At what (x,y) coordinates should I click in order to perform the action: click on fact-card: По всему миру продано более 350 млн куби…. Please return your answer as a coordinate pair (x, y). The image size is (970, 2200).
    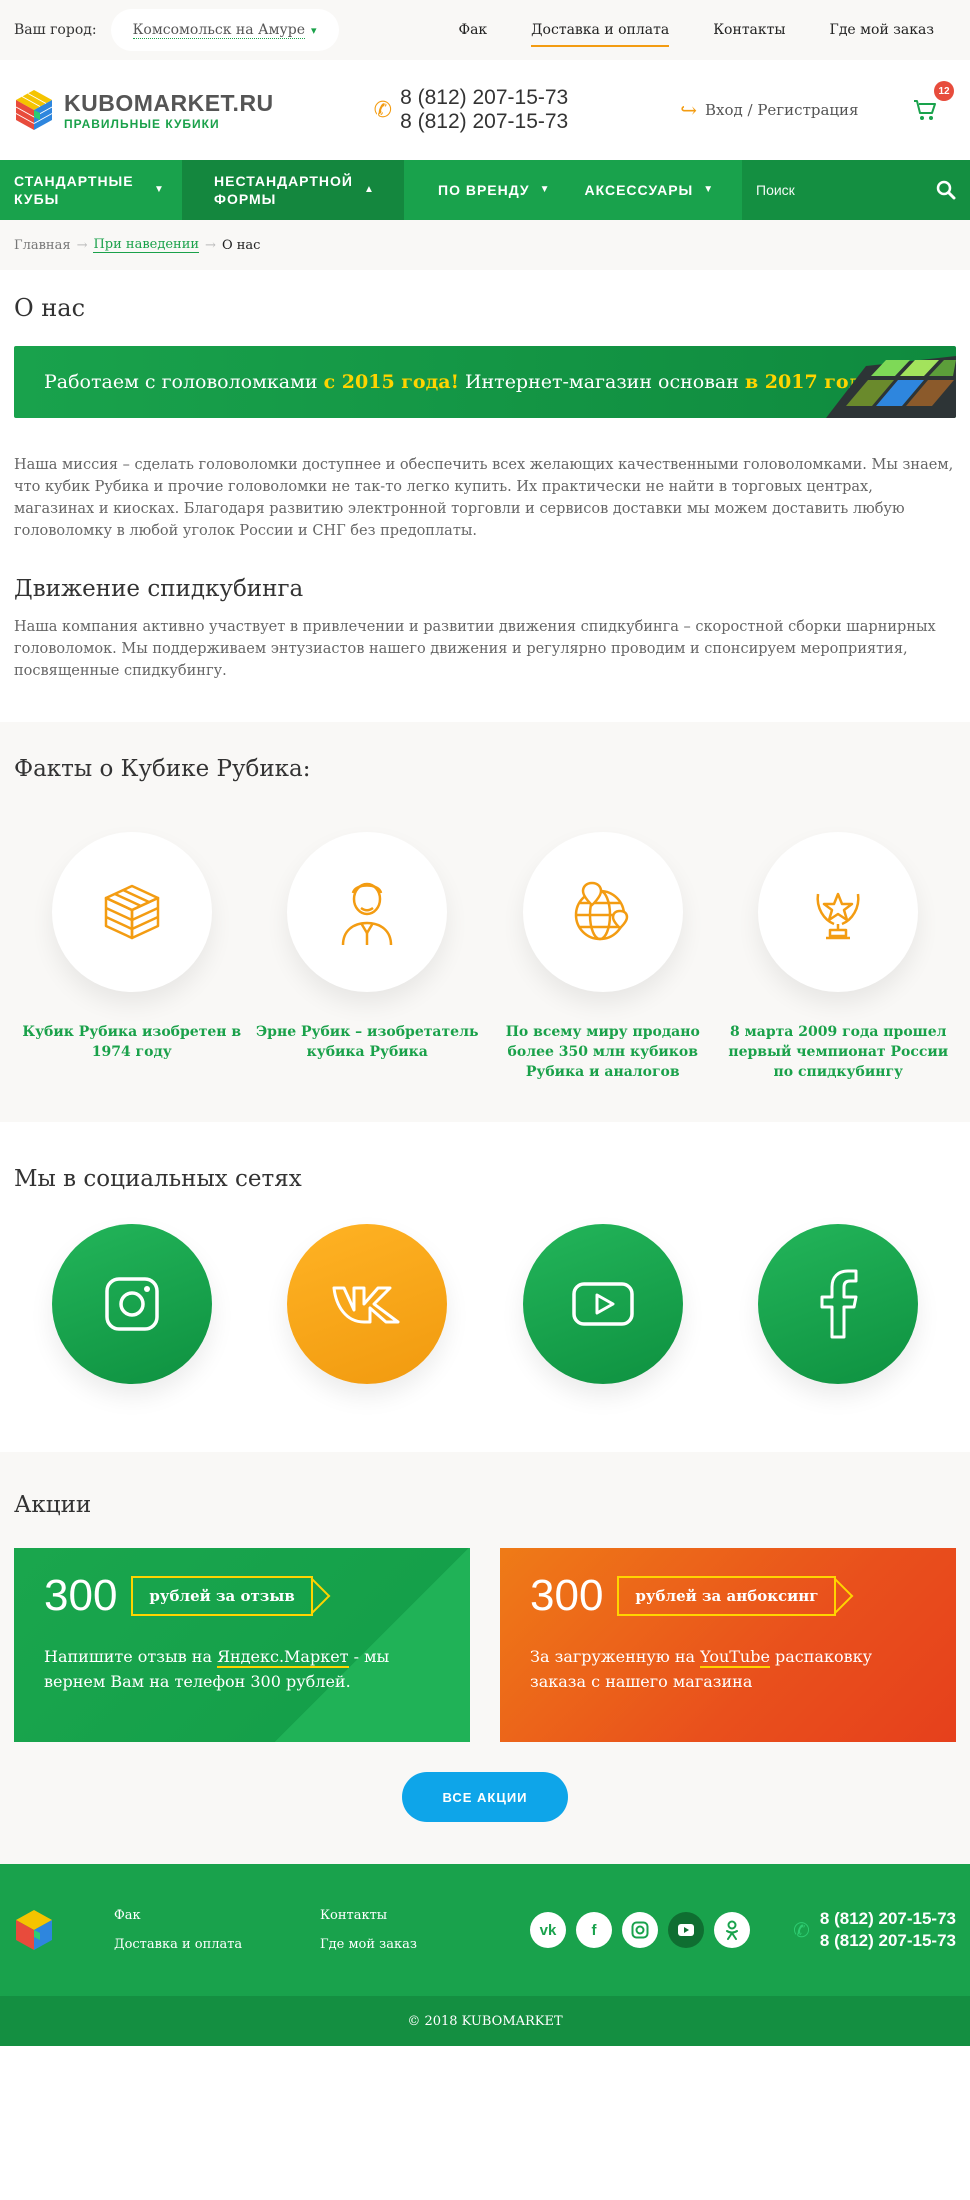
    Looking at the image, I should click on (603, 957).